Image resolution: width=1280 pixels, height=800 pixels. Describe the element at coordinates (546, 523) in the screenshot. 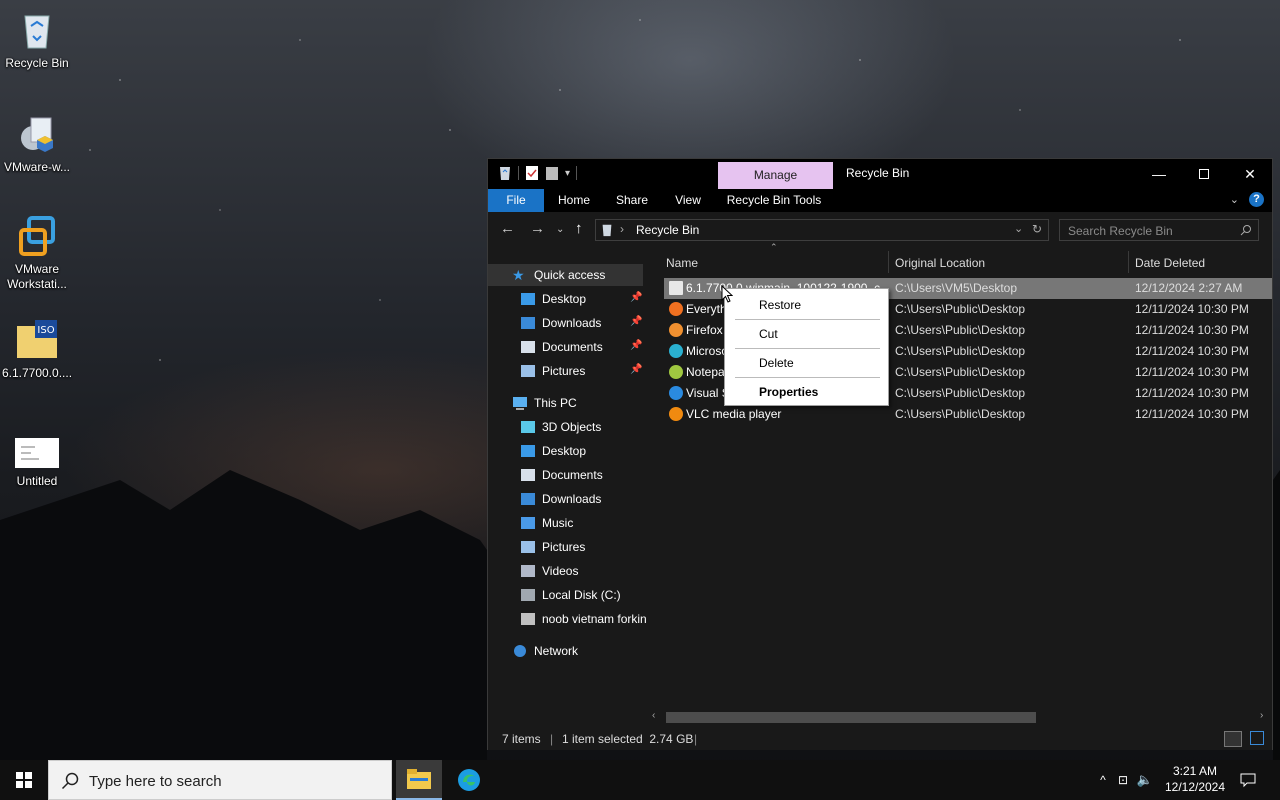

I see `sidebar-item-music: Music` at that location.